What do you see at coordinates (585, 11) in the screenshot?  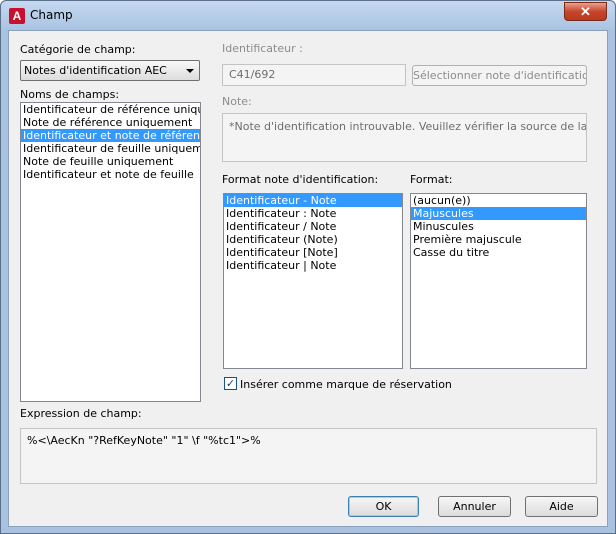 I see `close-button: ✕` at bounding box center [585, 11].